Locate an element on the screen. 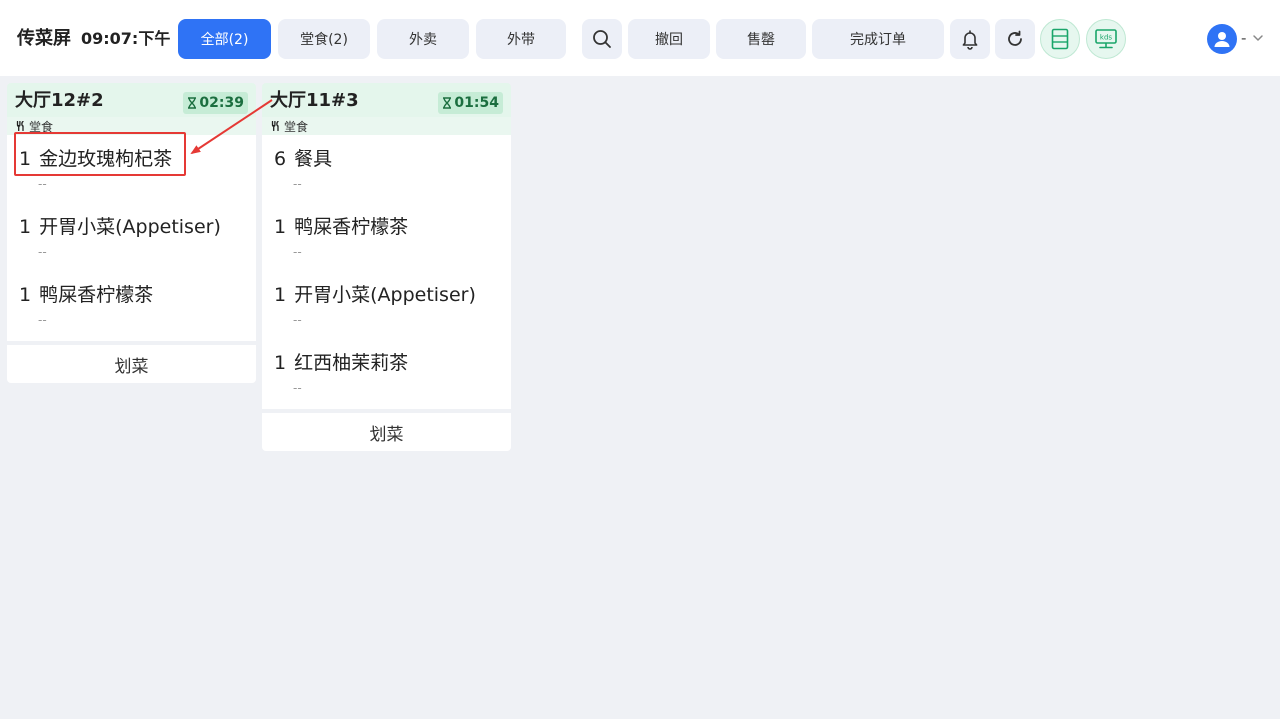 The image size is (1280, 719). order-card-header: 大厅12#2 02:39 is located at coordinates (131, 100).